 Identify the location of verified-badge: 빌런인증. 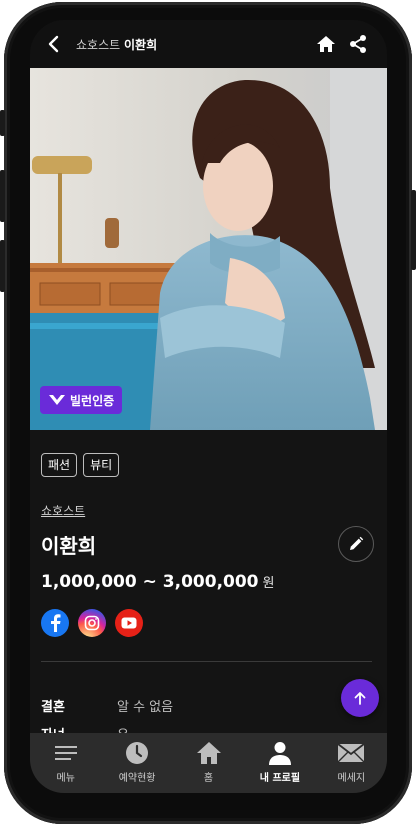
(81, 400).